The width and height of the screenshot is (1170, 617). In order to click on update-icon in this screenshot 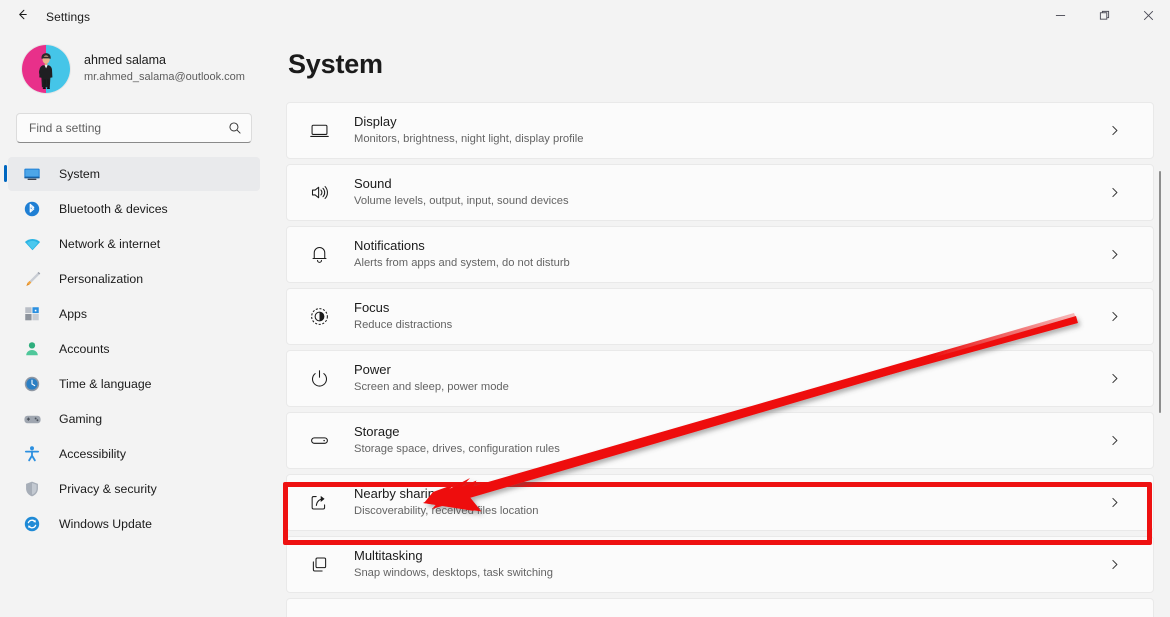, I will do `click(32, 524)`.